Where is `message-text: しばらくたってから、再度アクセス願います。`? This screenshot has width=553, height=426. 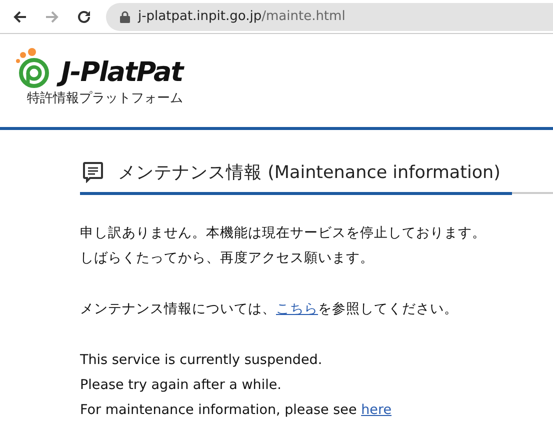
message-text: しばらくたってから、再度アクセス願います。 is located at coordinates (227, 258).